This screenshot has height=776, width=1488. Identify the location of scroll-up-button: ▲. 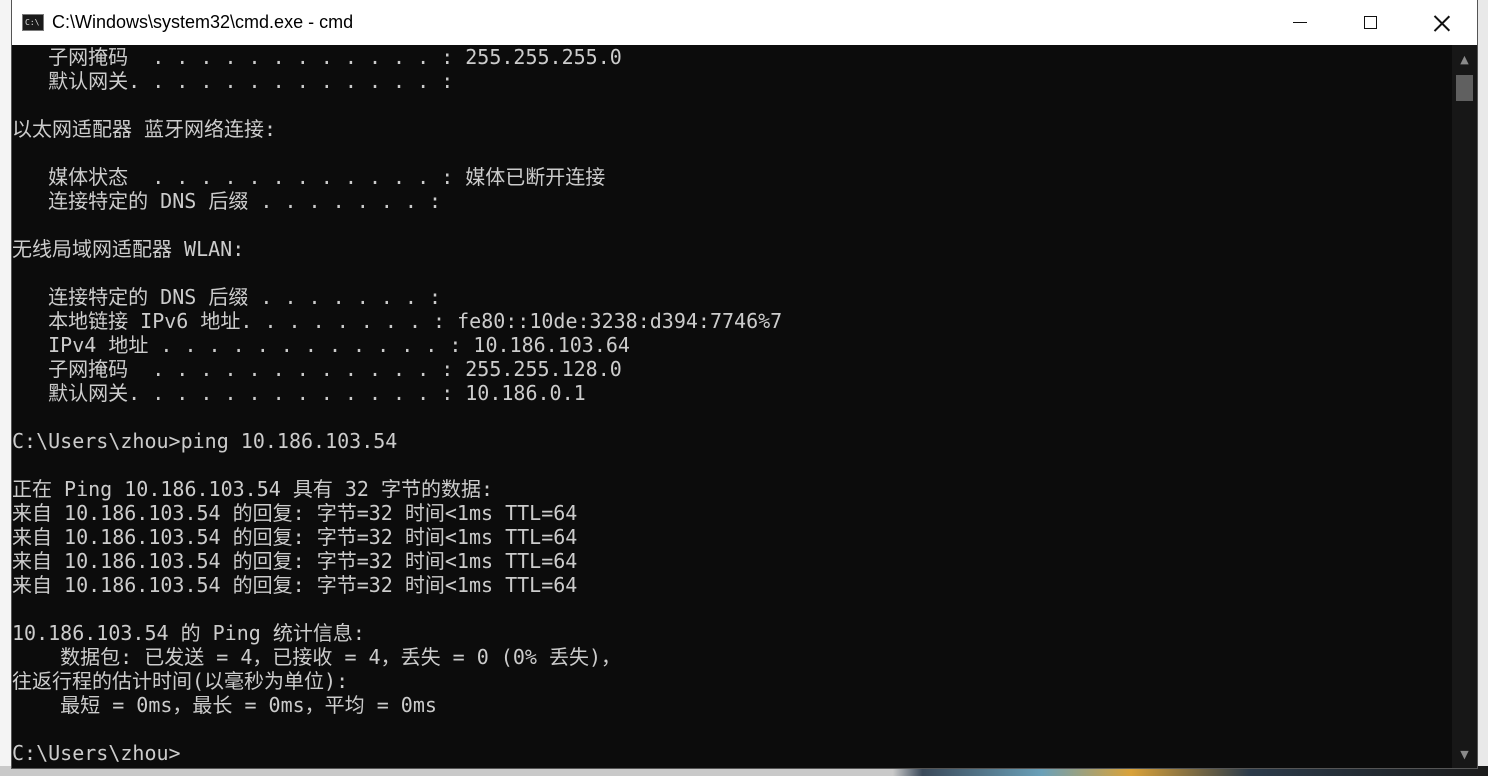
(1464, 59).